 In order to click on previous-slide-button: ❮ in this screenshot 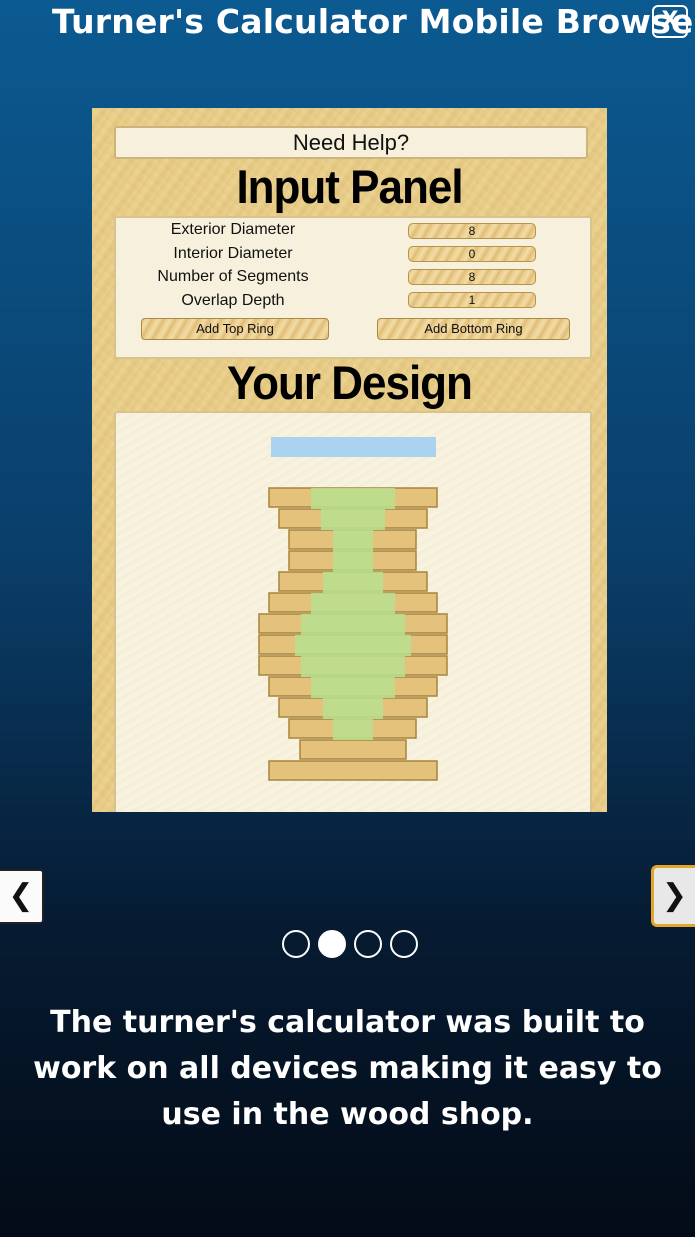, I will do `click(22, 896)`.